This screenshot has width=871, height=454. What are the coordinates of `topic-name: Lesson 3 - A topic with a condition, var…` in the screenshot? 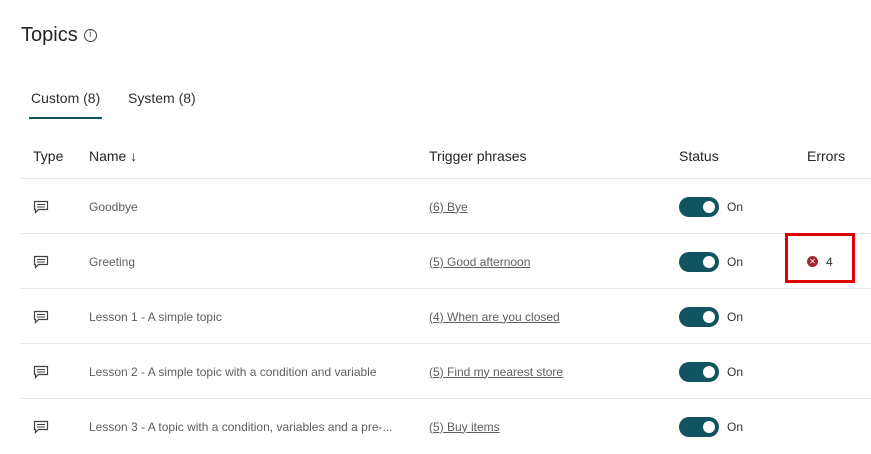 It's located at (241, 426).